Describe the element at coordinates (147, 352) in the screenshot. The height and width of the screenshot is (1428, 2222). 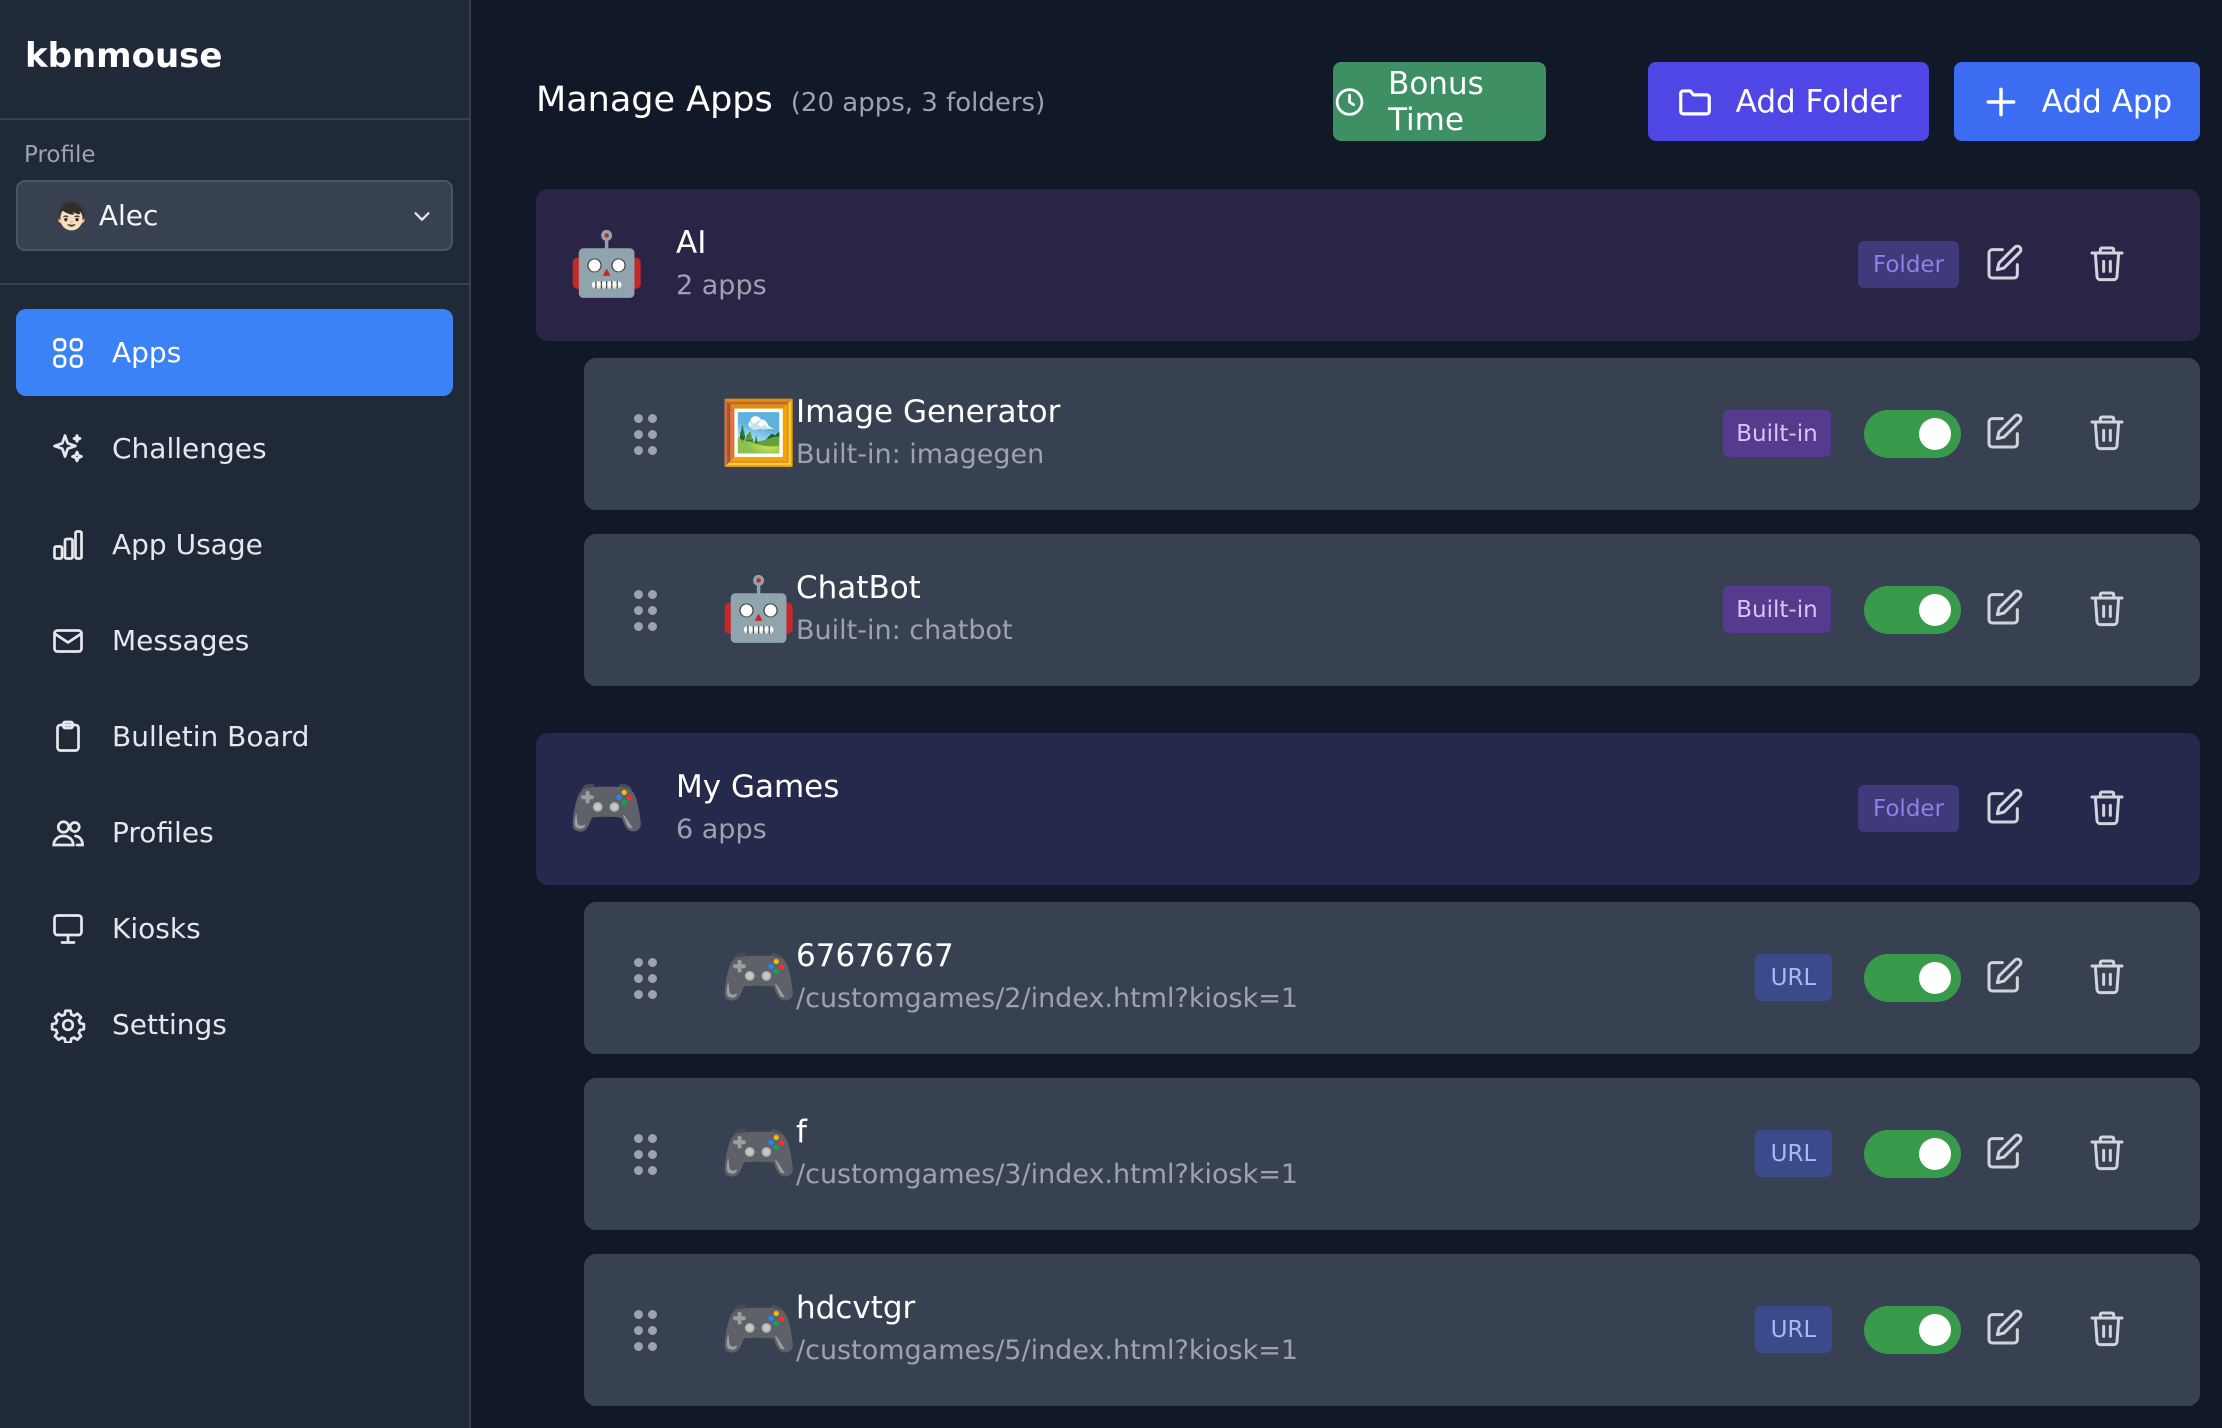
I see `sidebar-item-label: Apps` at that location.